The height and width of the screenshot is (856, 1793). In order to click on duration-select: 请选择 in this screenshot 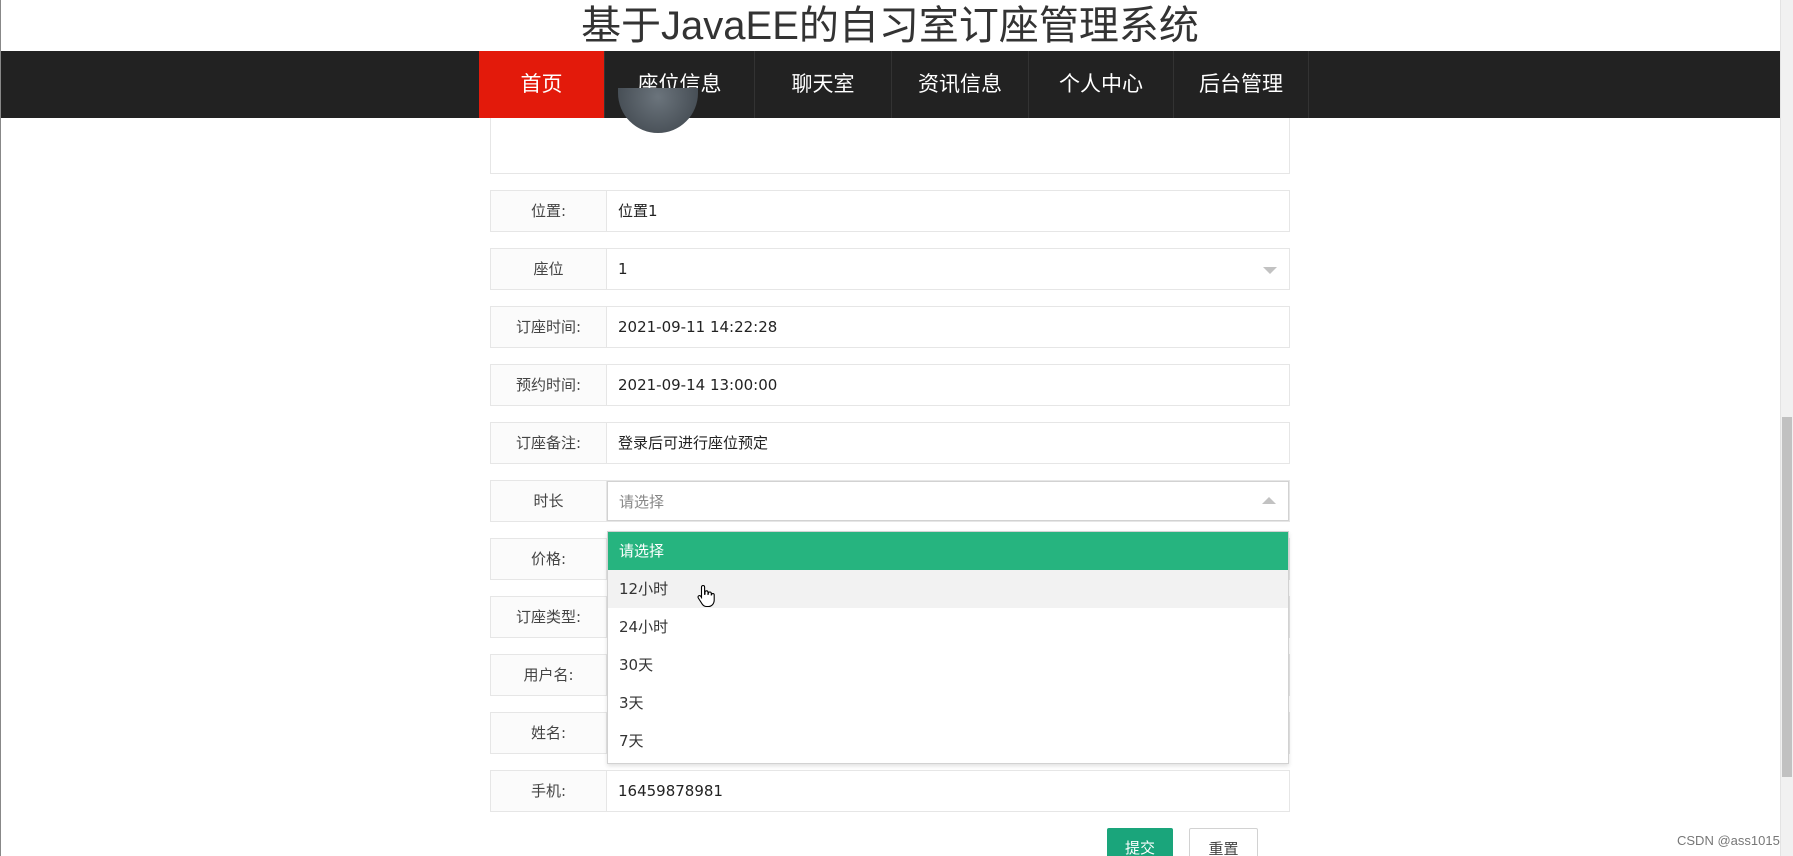, I will do `click(948, 501)`.